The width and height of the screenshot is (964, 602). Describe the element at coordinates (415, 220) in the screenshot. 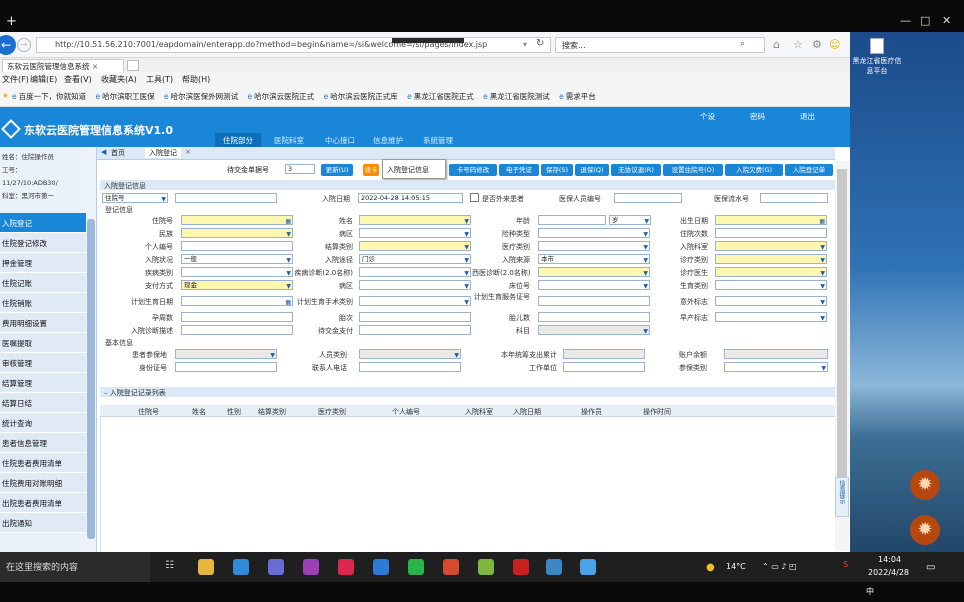

I see `name-input: ▼` at that location.